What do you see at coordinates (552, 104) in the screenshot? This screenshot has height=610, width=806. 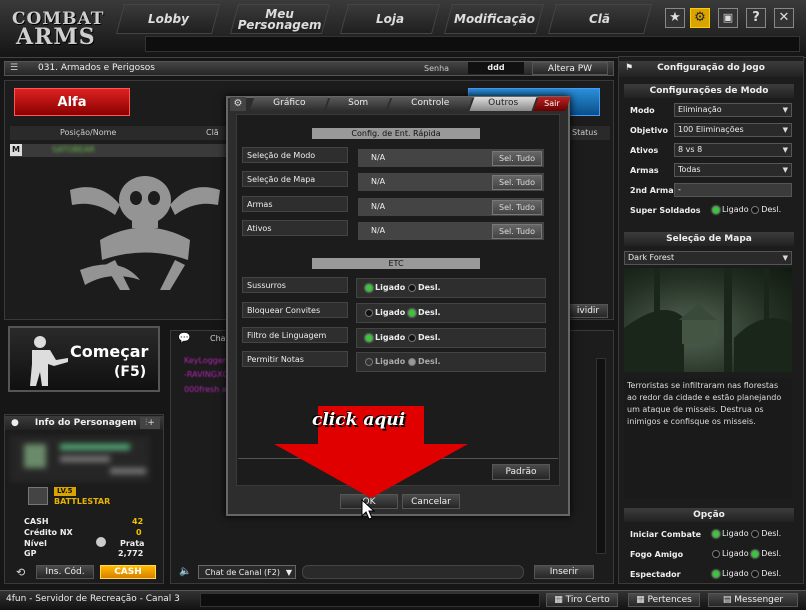 I see `tab-sair: Sair` at bounding box center [552, 104].